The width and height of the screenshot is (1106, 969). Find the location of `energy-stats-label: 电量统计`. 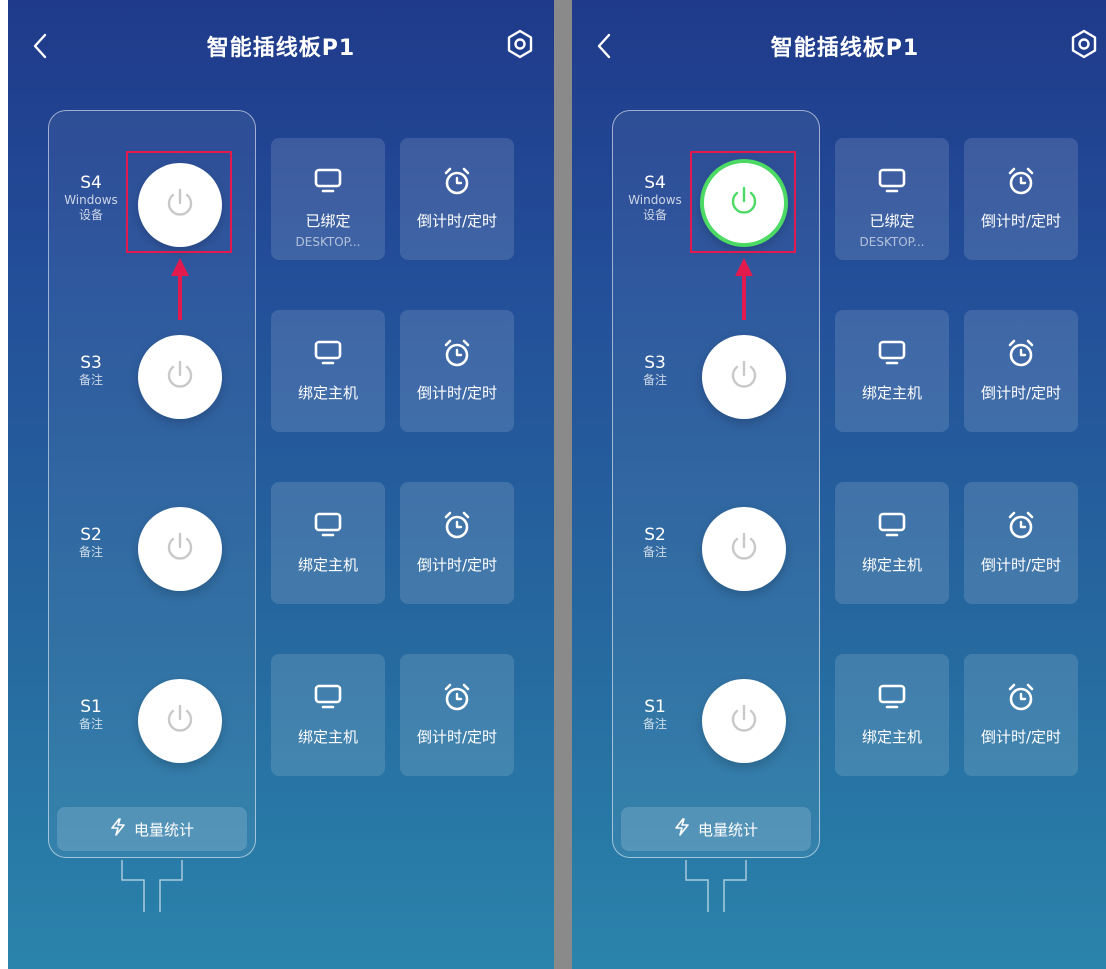

energy-stats-label: 电量统计 is located at coordinates (727, 829).